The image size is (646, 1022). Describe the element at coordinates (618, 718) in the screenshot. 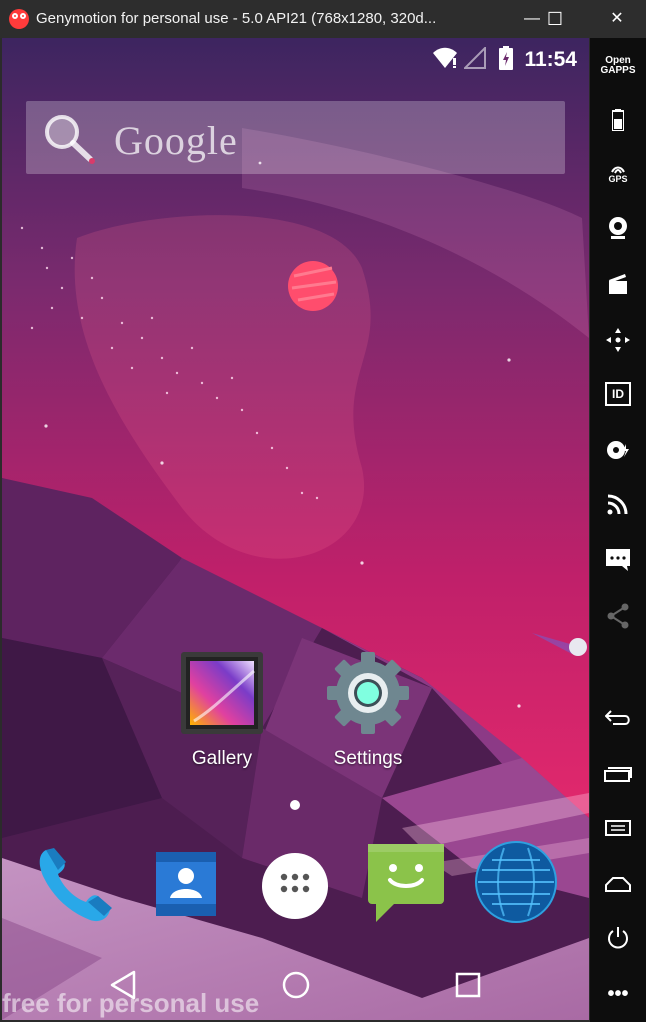

I see `android-back-icon` at that location.